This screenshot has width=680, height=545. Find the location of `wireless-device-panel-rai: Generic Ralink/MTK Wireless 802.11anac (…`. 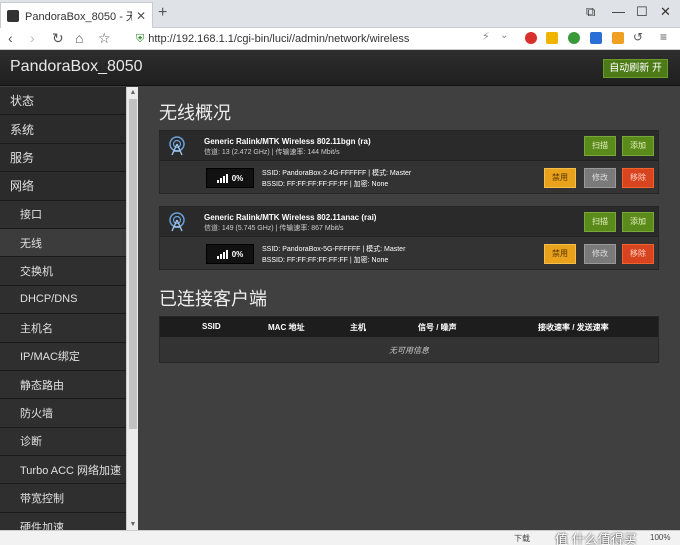

wireless-device-panel-rai: Generic Ralink/MTK Wireless 802.11anac (… is located at coordinates (409, 238).